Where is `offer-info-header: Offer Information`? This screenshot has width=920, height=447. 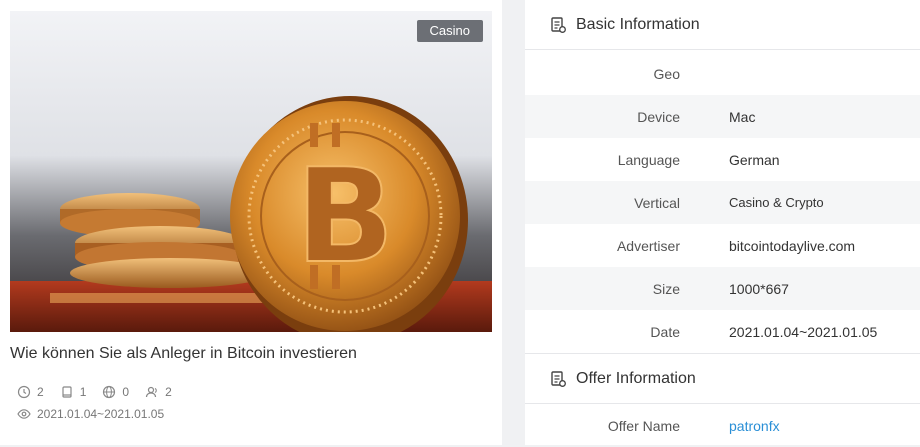
offer-info-header: Offer Information is located at coordinates (722, 378).